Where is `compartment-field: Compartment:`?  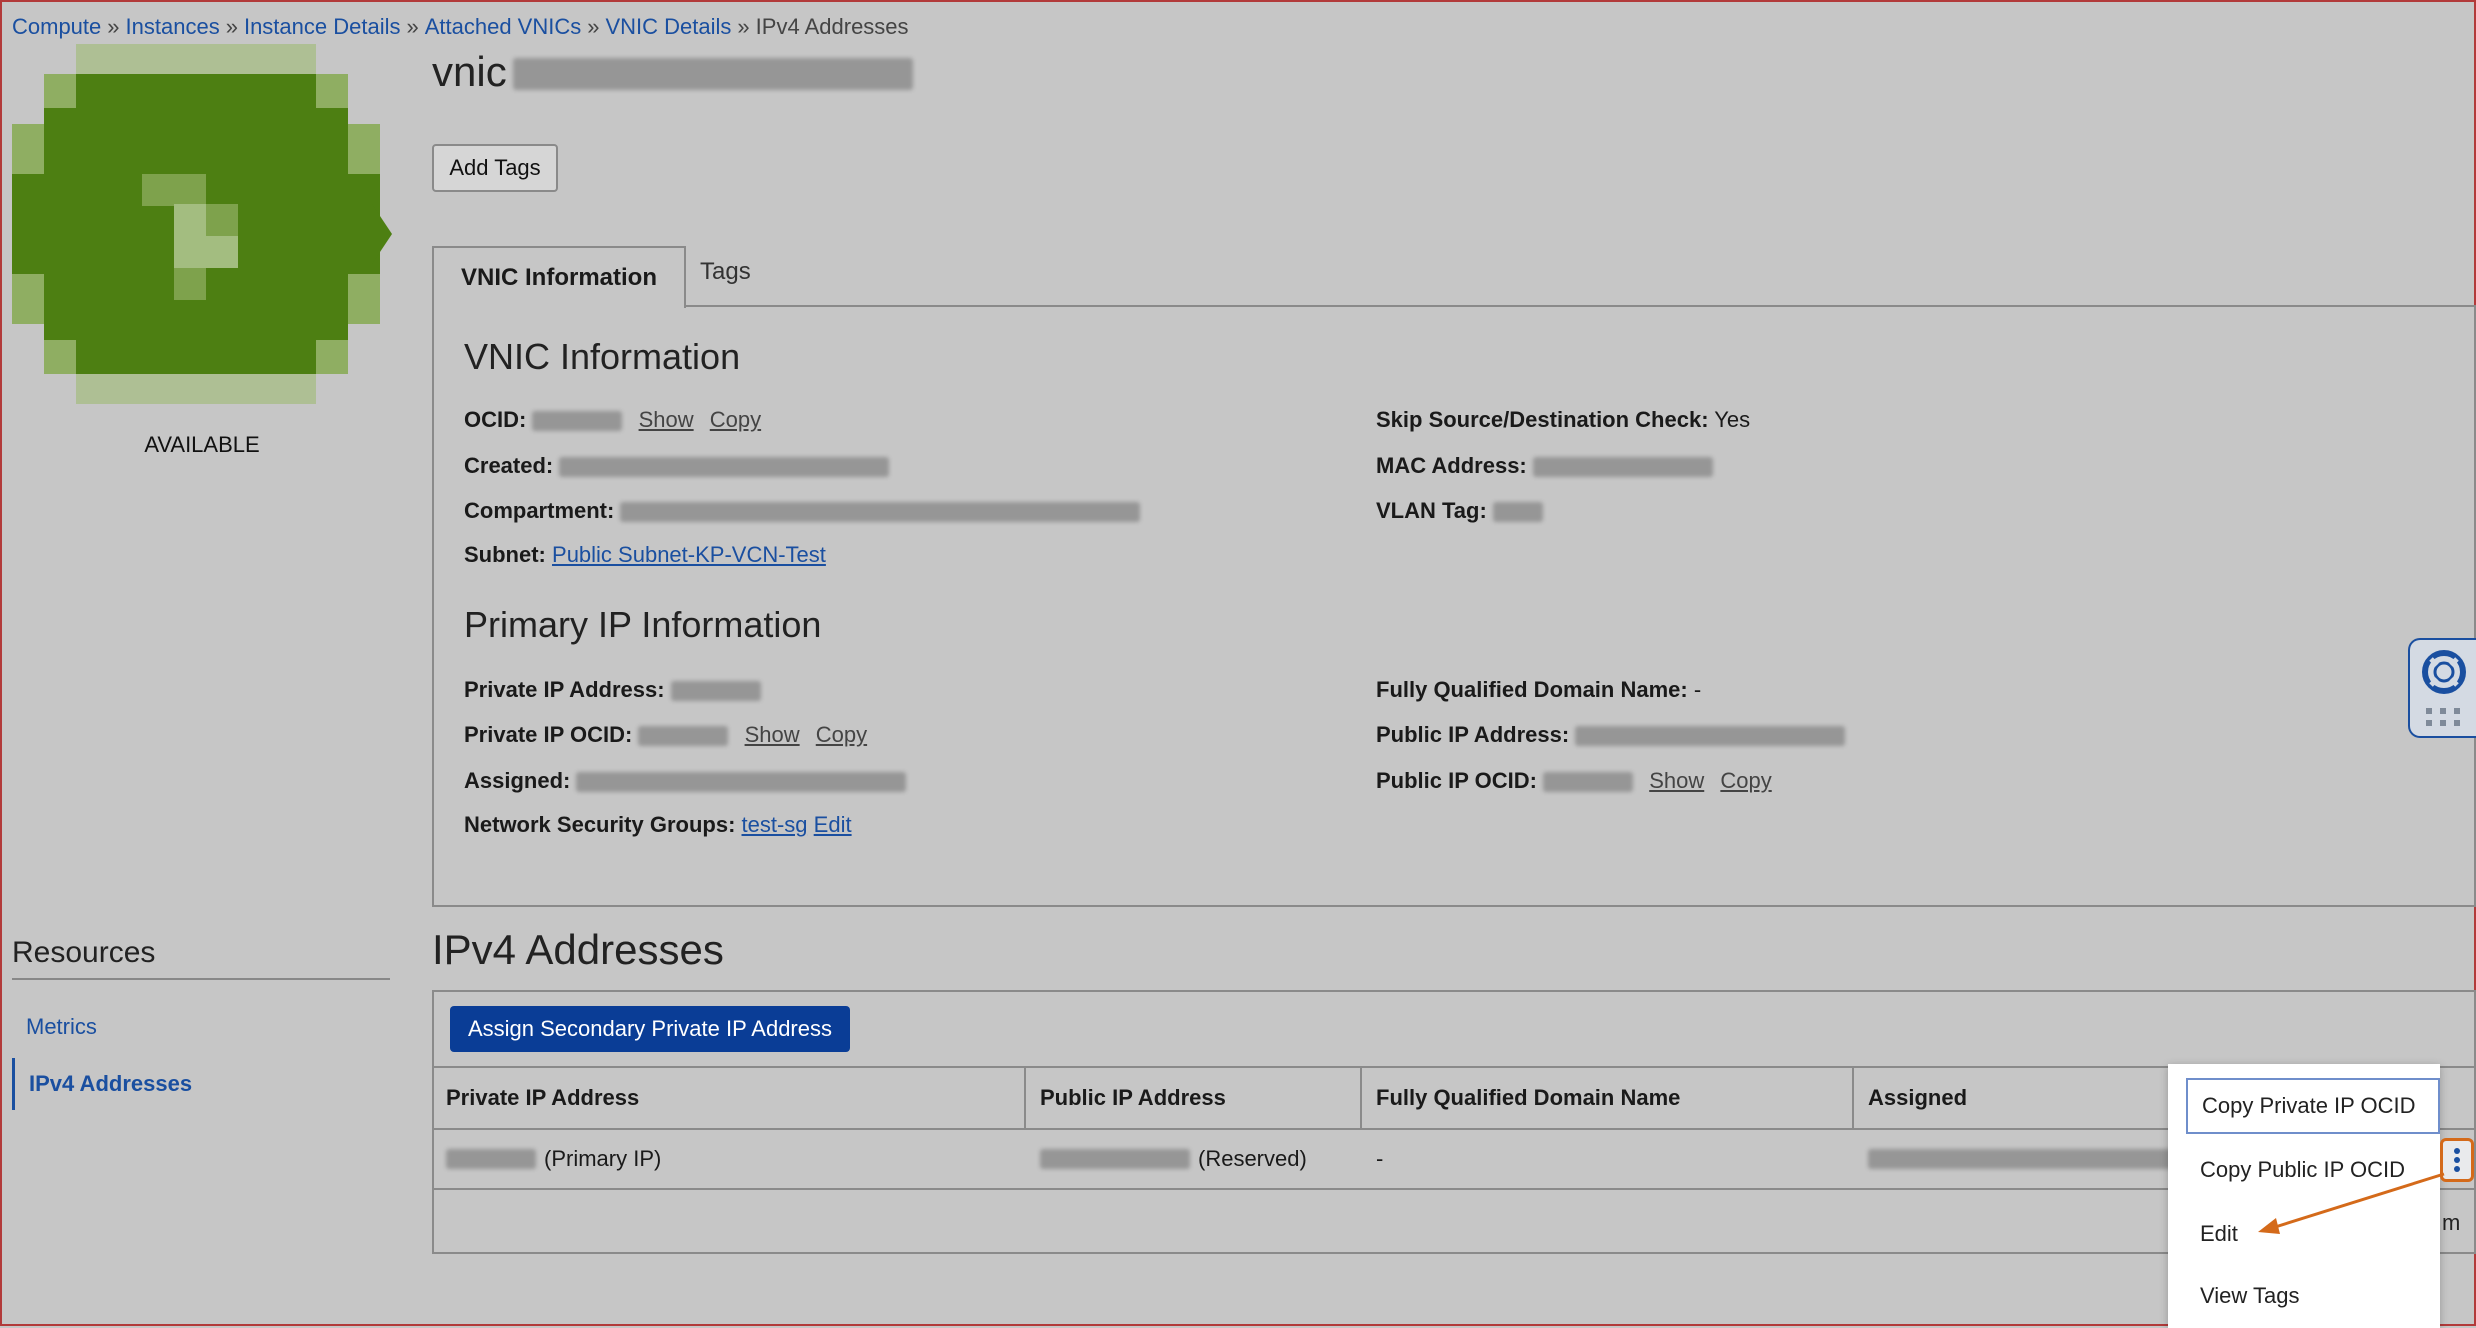
compartment-field: Compartment: is located at coordinates (802, 511).